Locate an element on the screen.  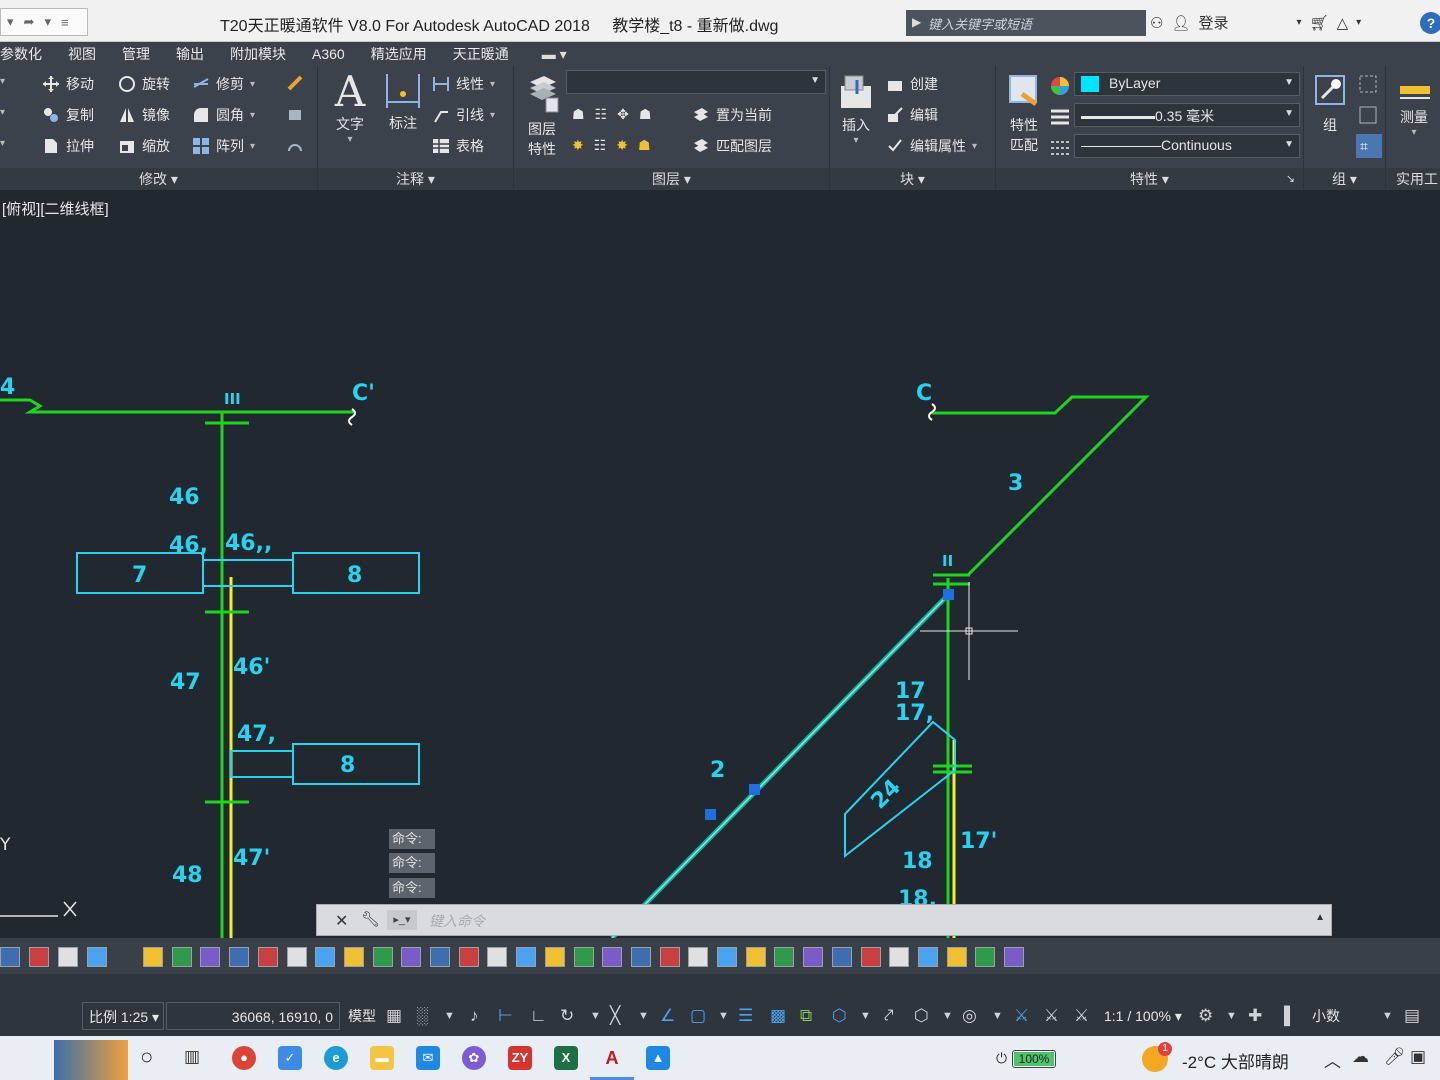
chevron-up-icon: ▲ is located at coordinates (1320, 917).